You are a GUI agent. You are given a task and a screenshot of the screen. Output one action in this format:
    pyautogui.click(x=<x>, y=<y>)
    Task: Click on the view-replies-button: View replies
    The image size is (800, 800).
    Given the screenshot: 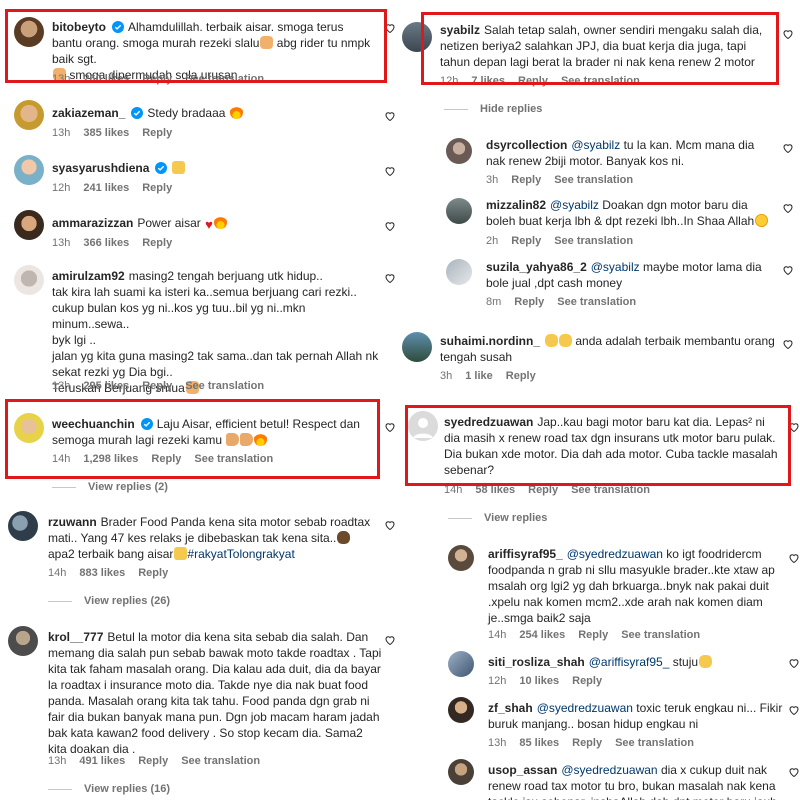 What is the action you would take?
    pyautogui.click(x=497, y=518)
    